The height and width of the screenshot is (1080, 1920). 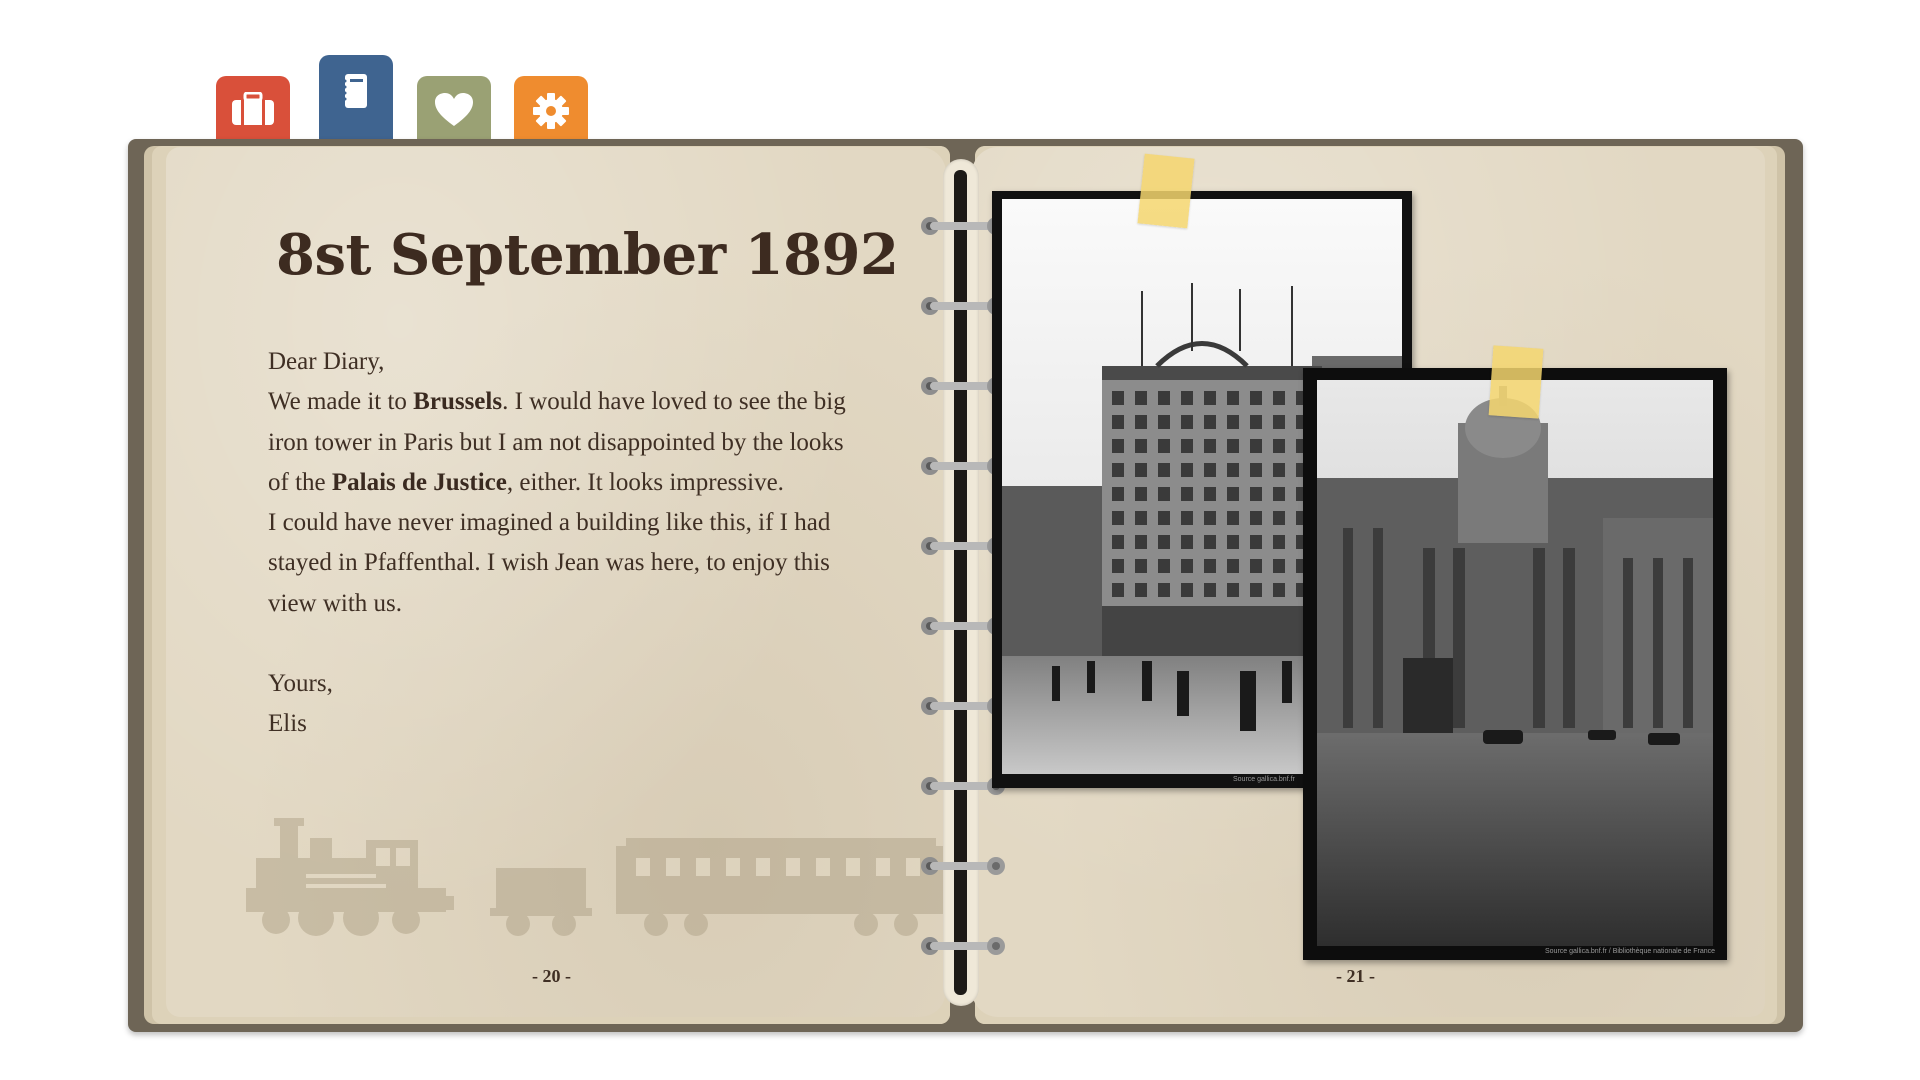 I want to click on place-brussels: Brussels, so click(x=458, y=402).